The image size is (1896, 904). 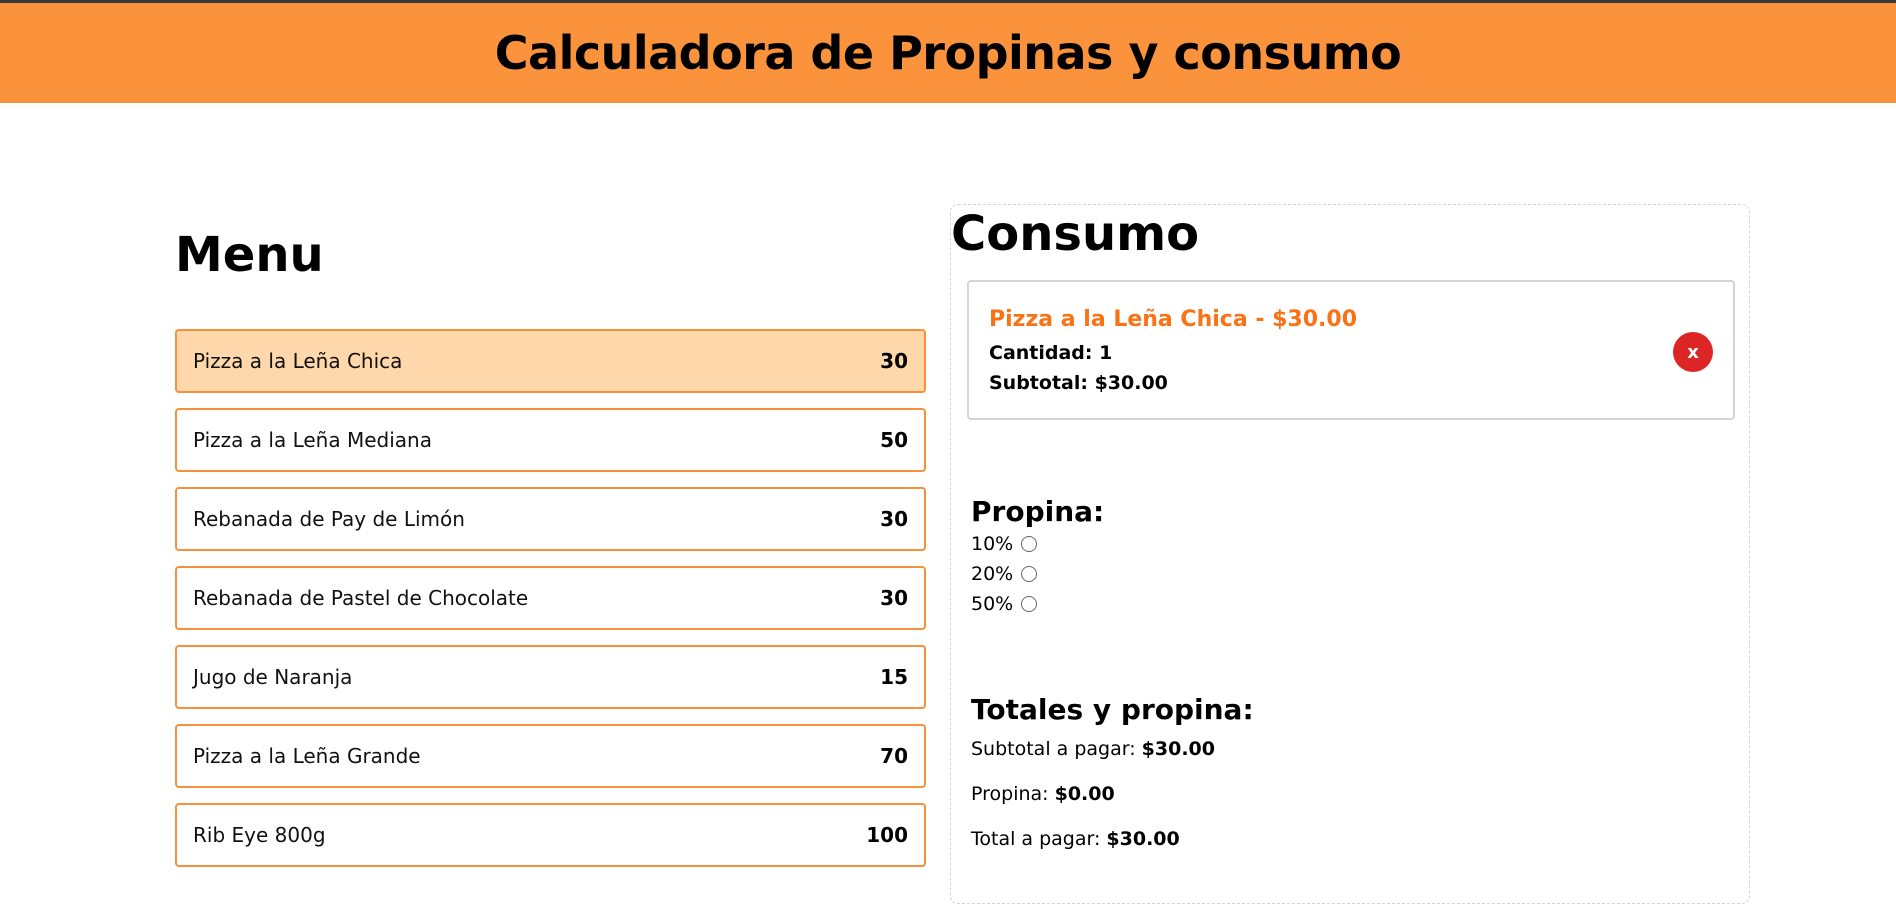 I want to click on total-value: $30.00, so click(x=1143, y=839).